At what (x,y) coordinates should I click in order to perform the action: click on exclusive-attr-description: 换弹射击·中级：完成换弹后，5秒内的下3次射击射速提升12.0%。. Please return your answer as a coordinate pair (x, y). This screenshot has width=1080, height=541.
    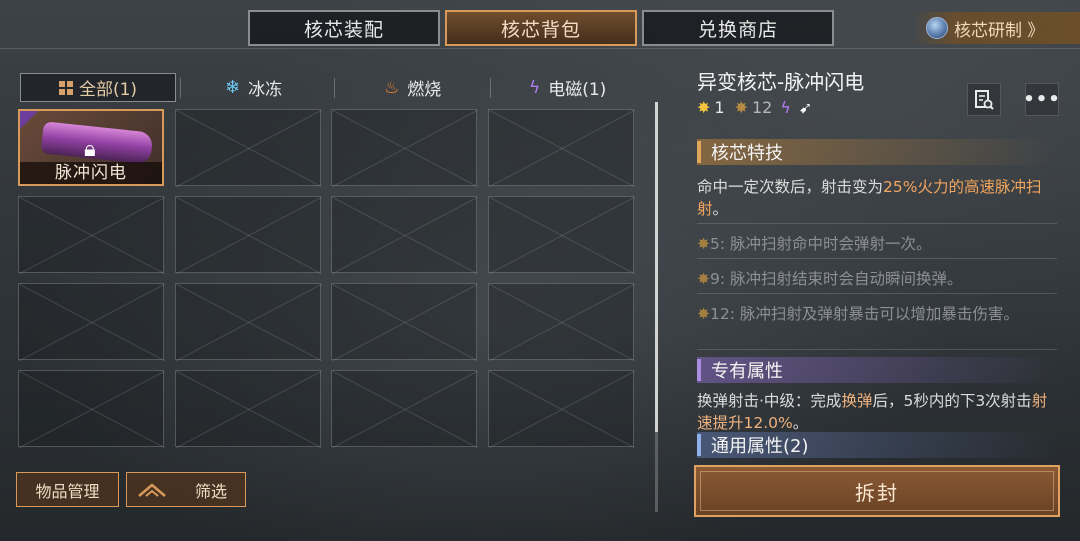
    Looking at the image, I should click on (877, 412).